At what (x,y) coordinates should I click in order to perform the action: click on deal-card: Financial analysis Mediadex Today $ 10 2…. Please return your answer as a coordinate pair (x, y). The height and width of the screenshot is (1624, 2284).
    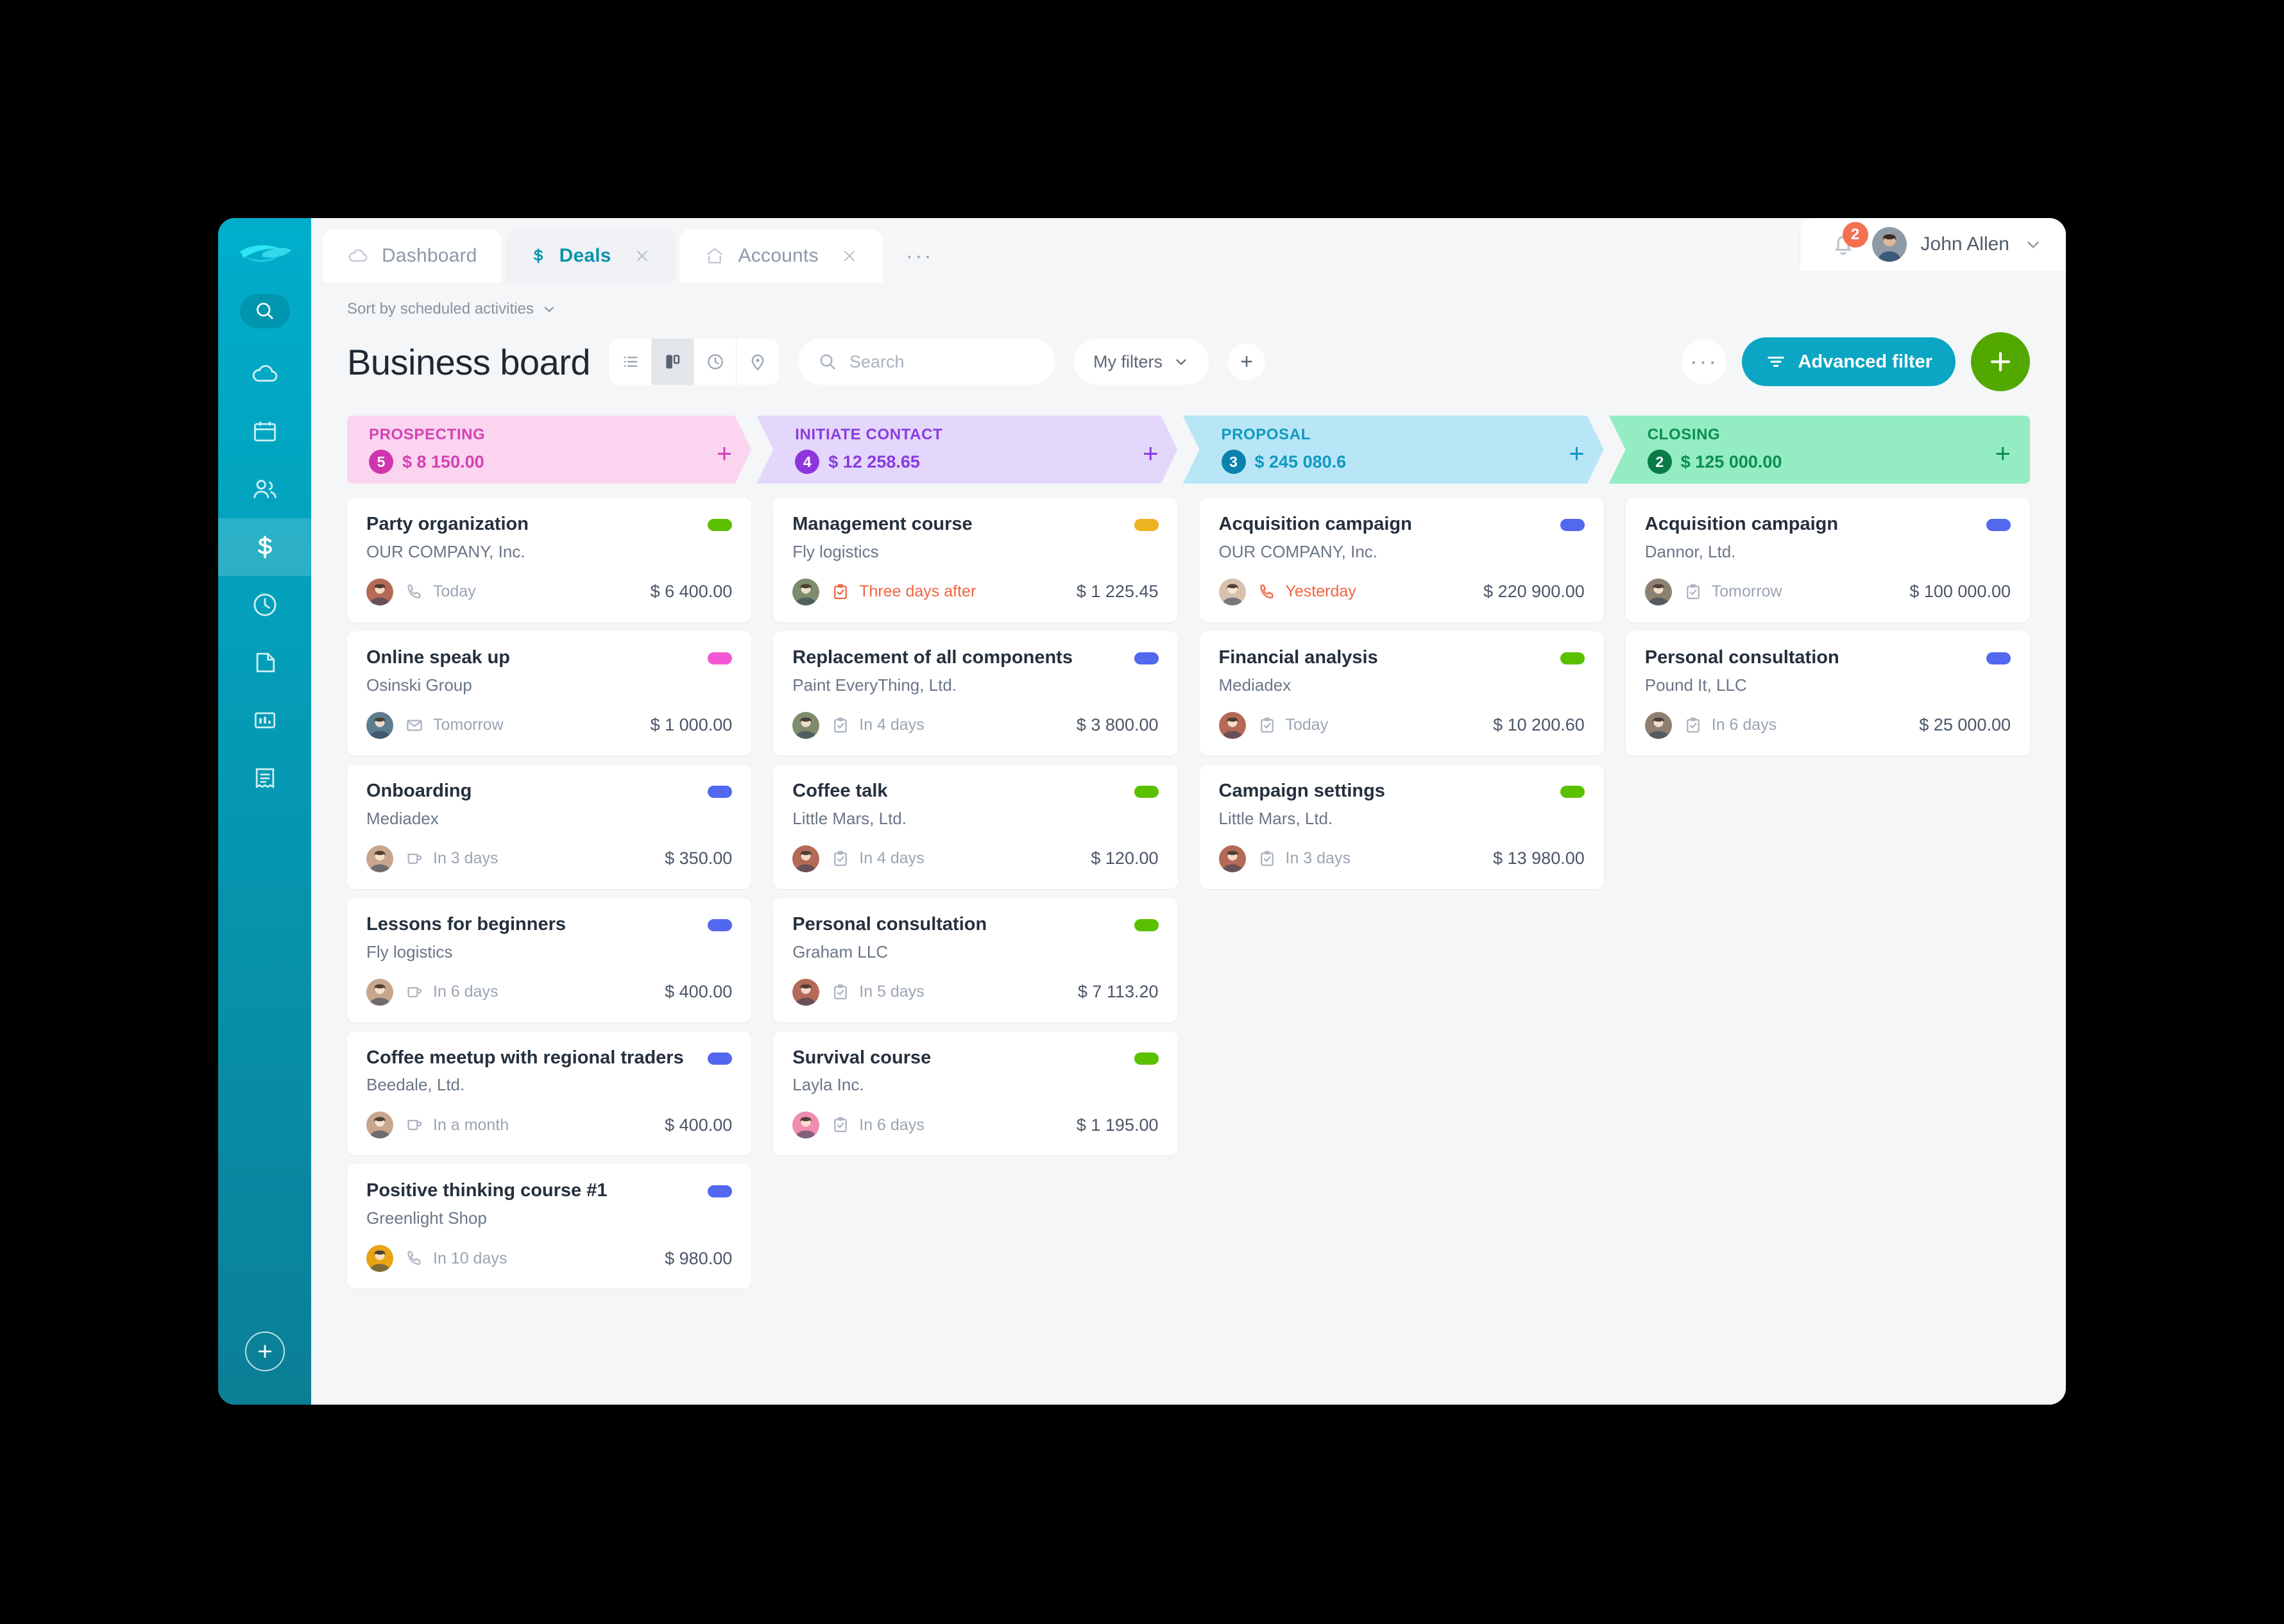
    Looking at the image, I should click on (1401, 693).